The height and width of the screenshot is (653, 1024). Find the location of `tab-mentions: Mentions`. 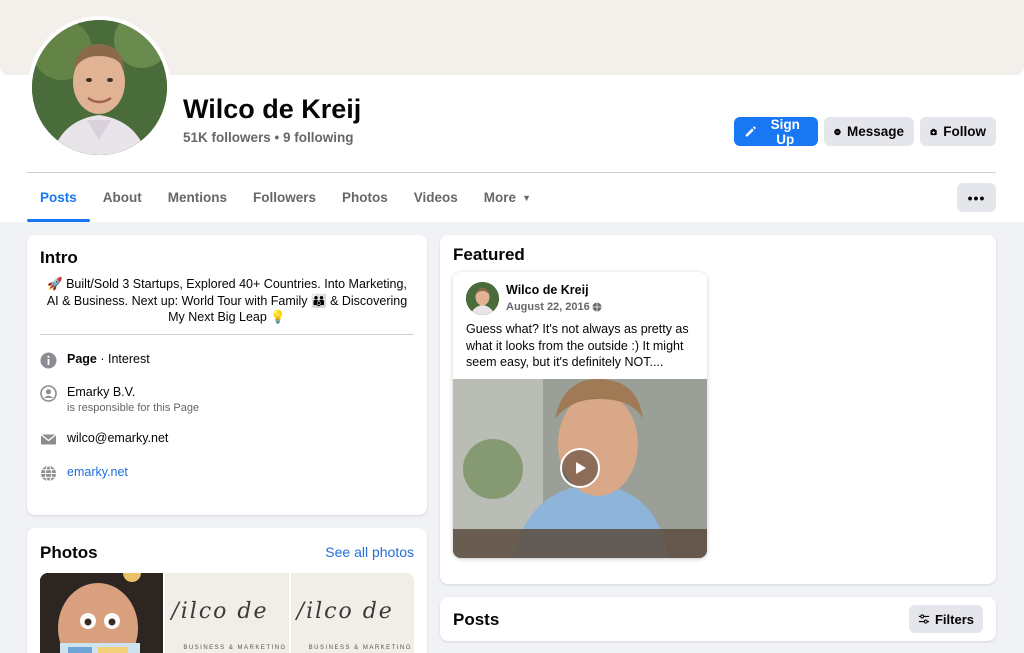

tab-mentions: Mentions is located at coordinates (197, 197).